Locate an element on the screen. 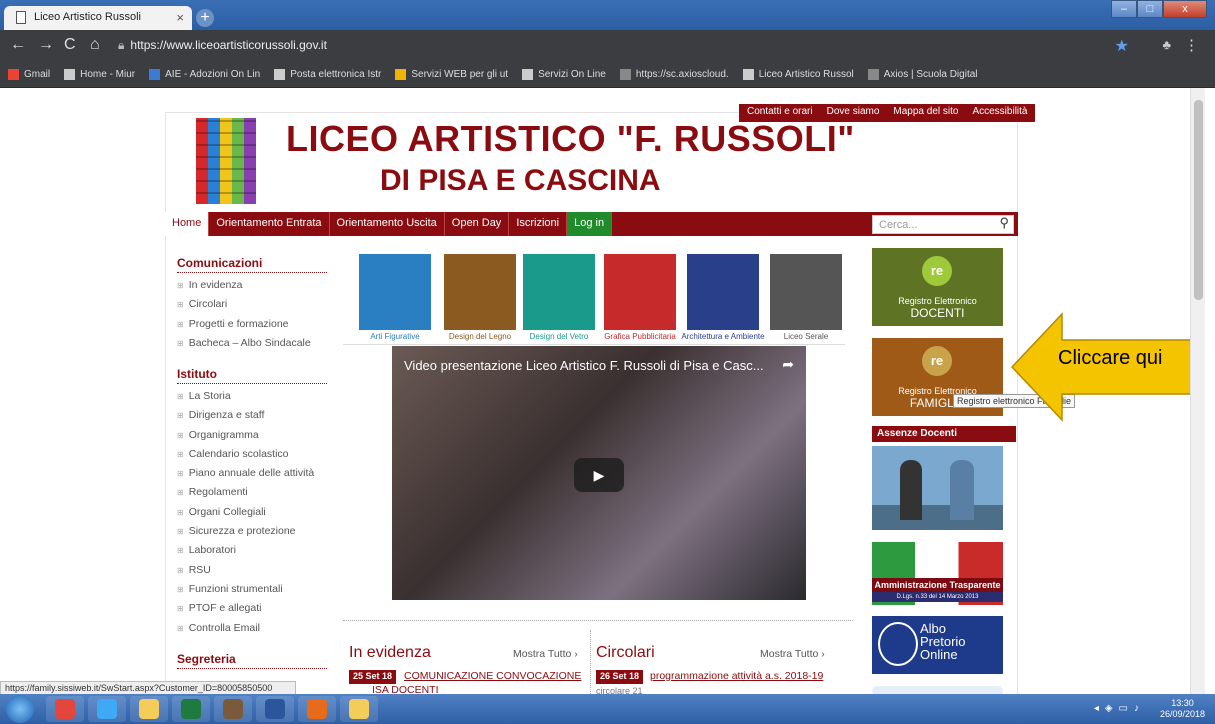 Image resolution: width=1215 pixels, height=724 pixels. tile-4: Architettura e Ambiente is located at coordinates (723, 297).